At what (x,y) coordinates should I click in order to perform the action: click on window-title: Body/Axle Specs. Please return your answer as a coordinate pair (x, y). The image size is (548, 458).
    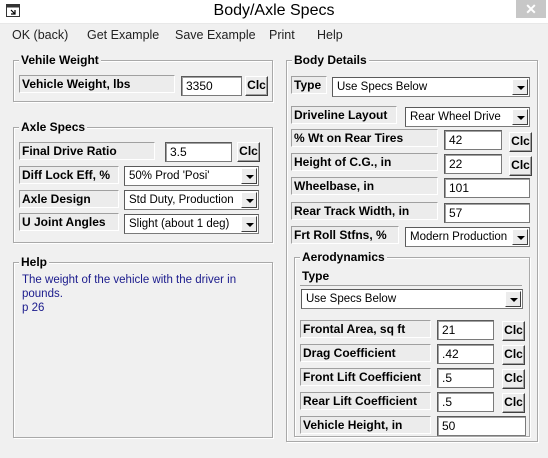
    Looking at the image, I should click on (274, 10).